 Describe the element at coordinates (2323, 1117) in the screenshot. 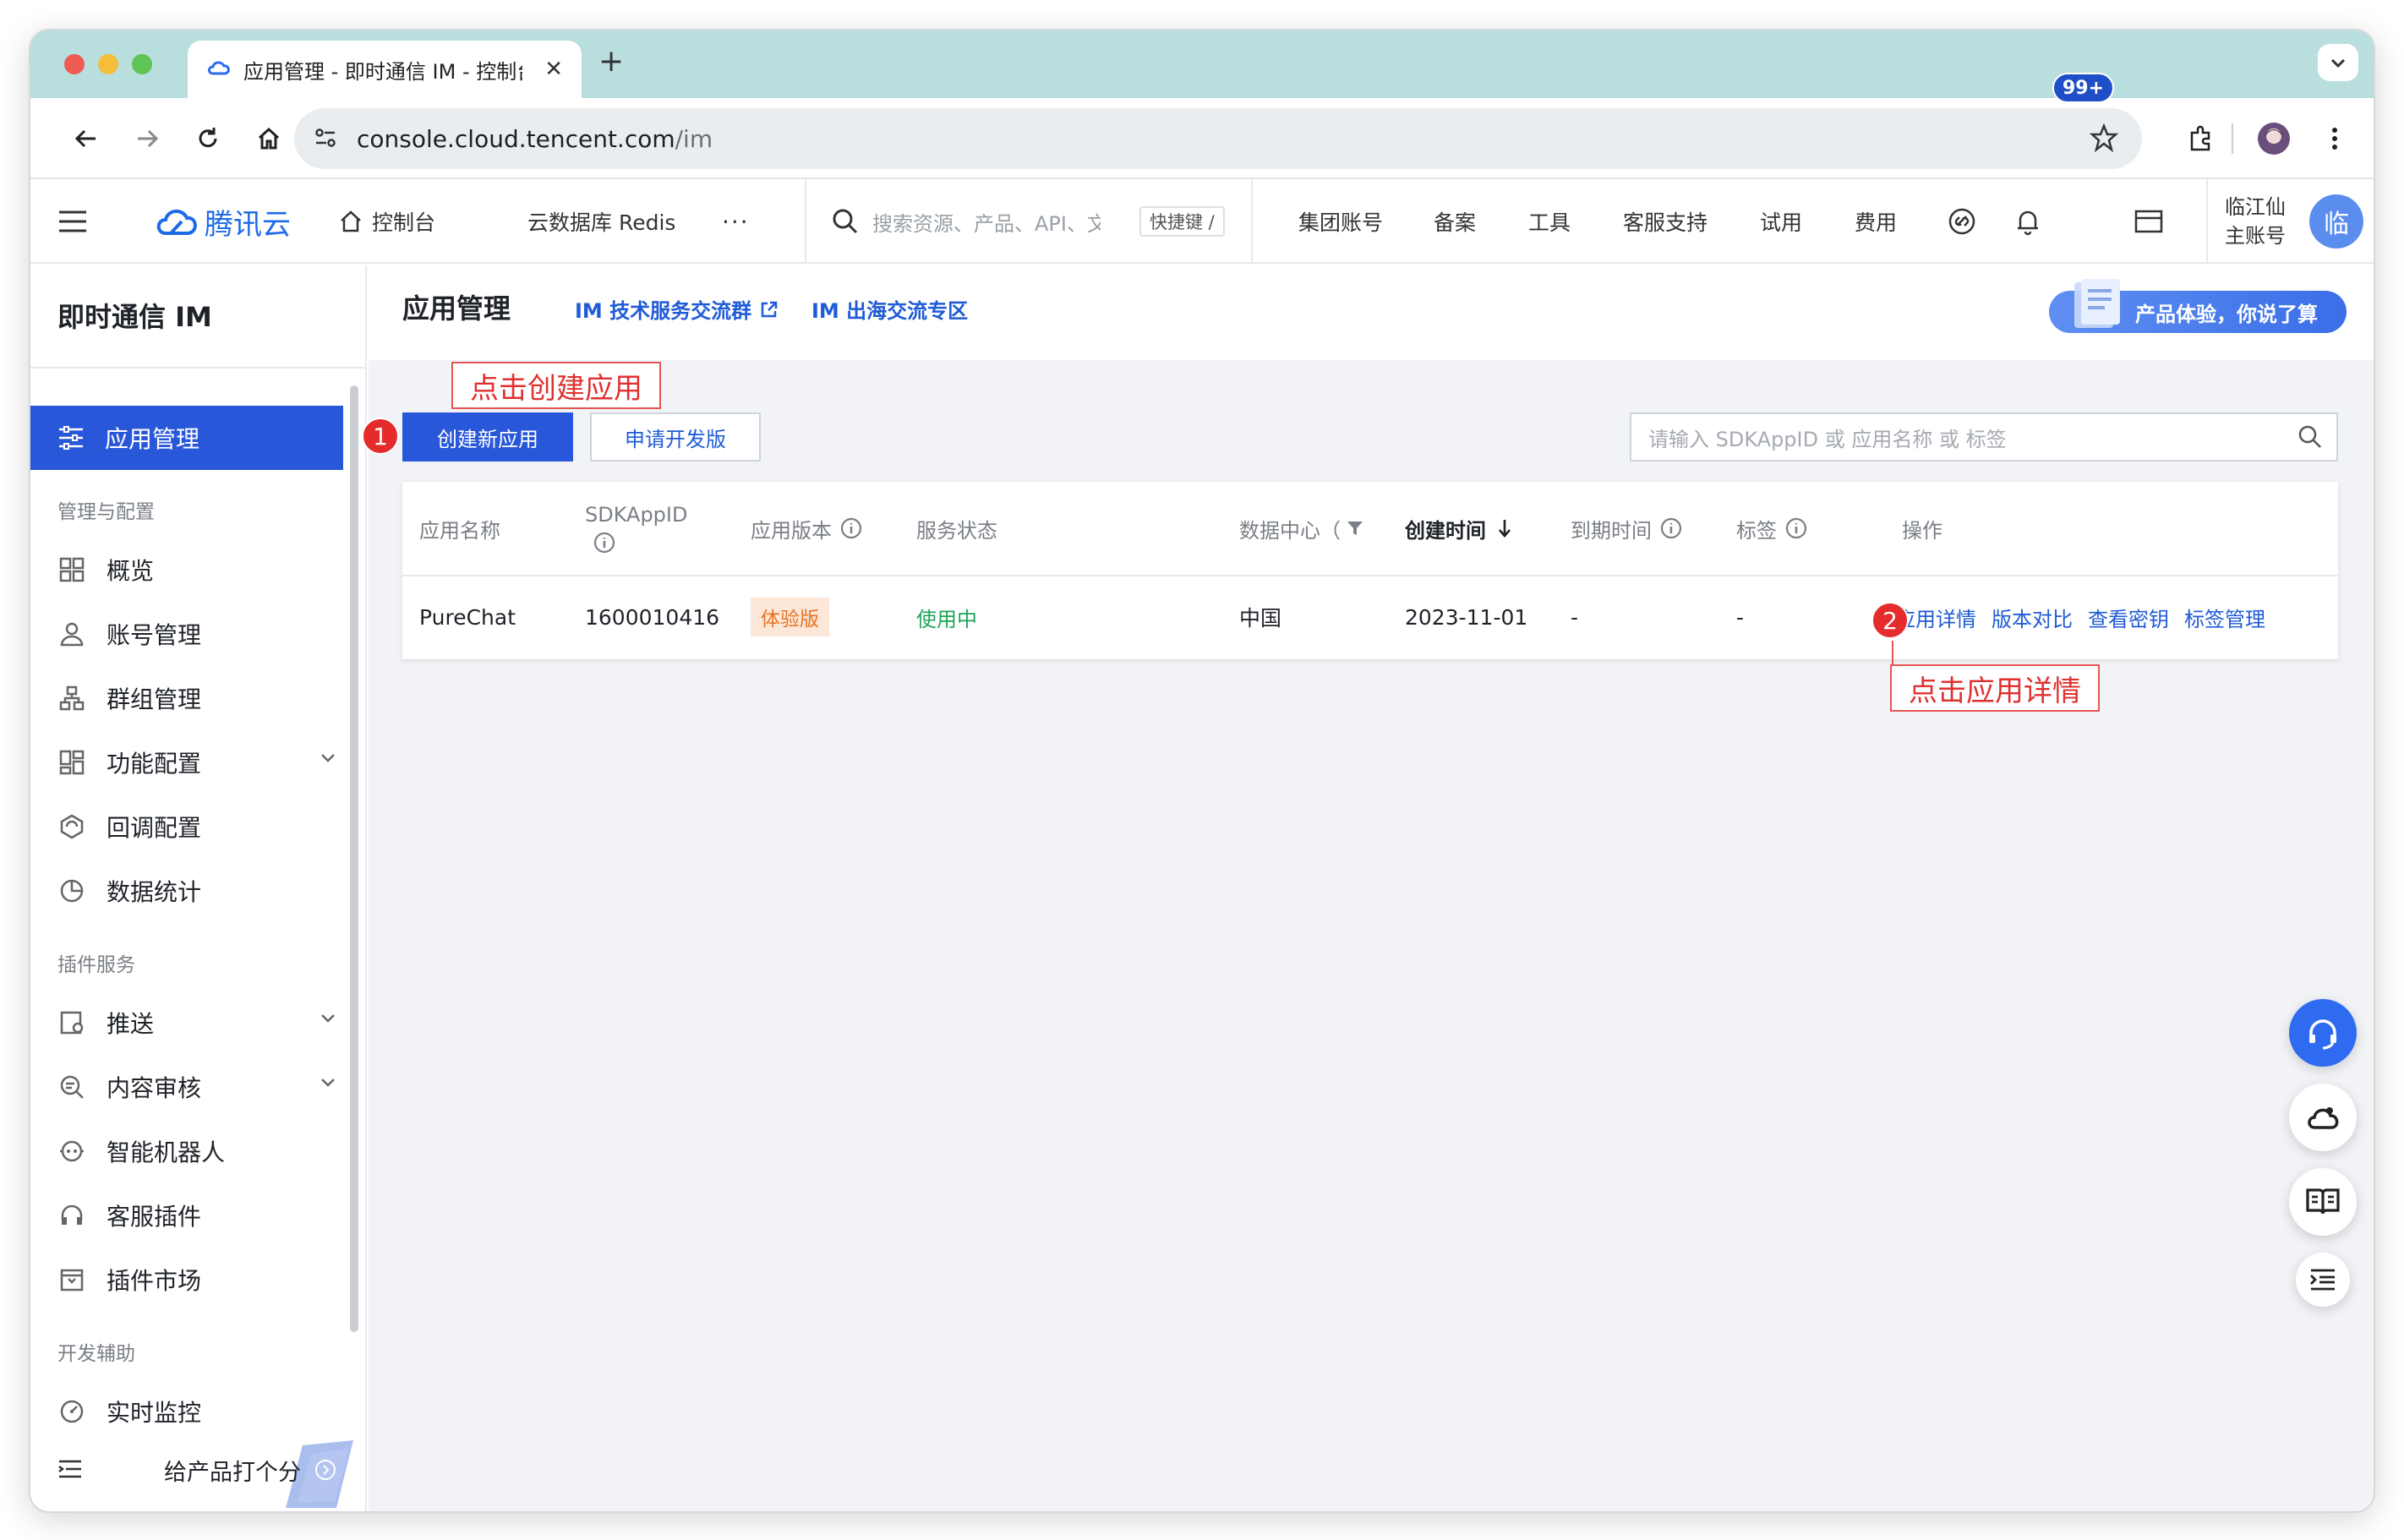

I see `cloud-assistant-button` at that location.